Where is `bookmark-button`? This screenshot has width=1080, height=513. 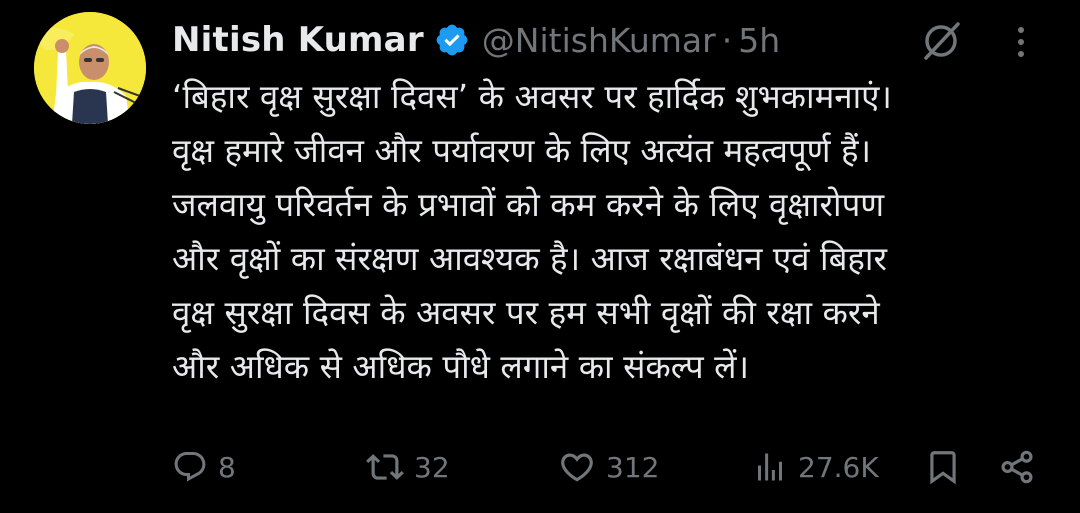
bookmark-button is located at coordinates (943, 467).